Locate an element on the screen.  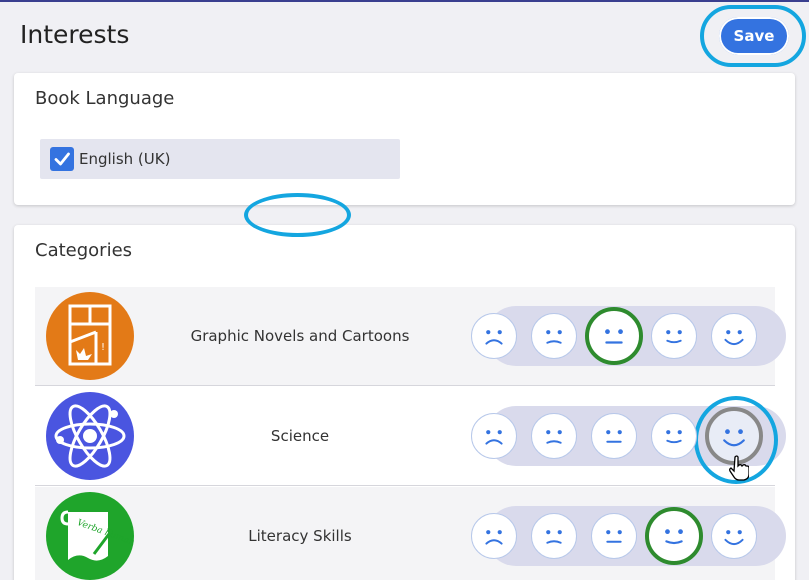
language-label: English (UK) is located at coordinates (125, 159).